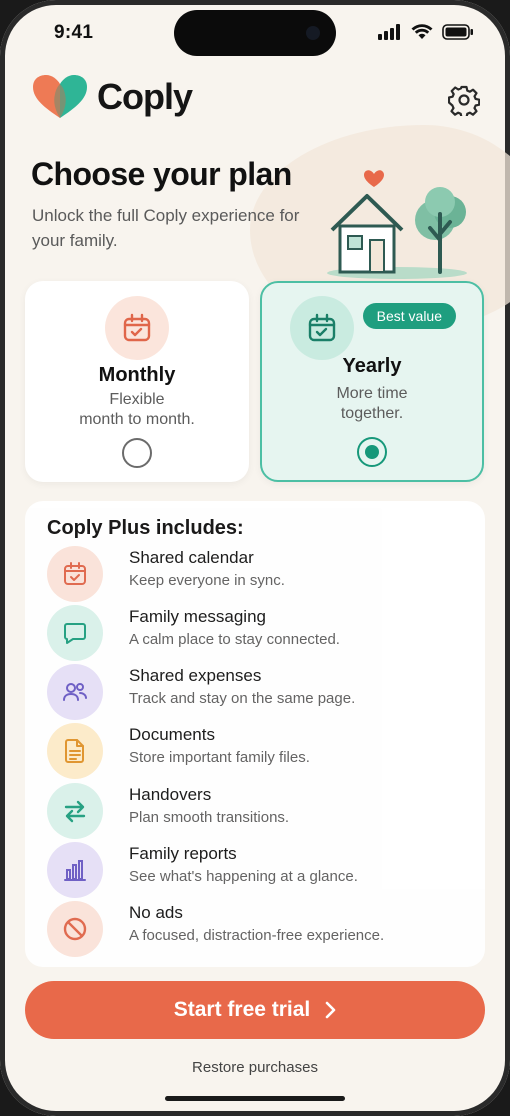  What do you see at coordinates (255, 1098) in the screenshot?
I see `home-indicator` at bounding box center [255, 1098].